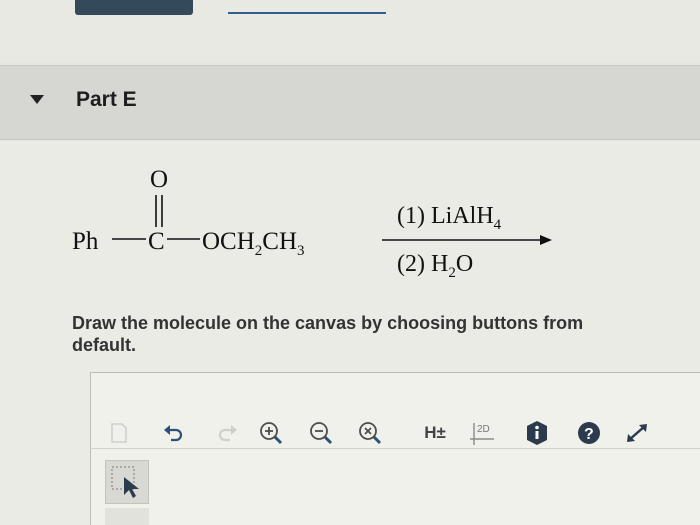 The height and width of the screenshot is (525, 700). I want to click on help-button: ?, so click(589, 433).